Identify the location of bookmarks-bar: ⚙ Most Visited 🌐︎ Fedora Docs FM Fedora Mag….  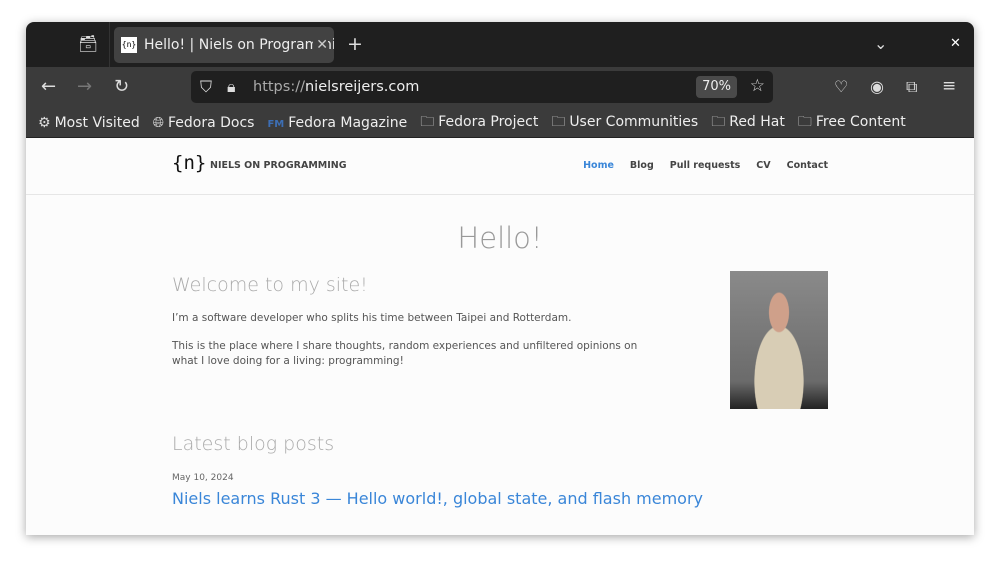
(500, 123).